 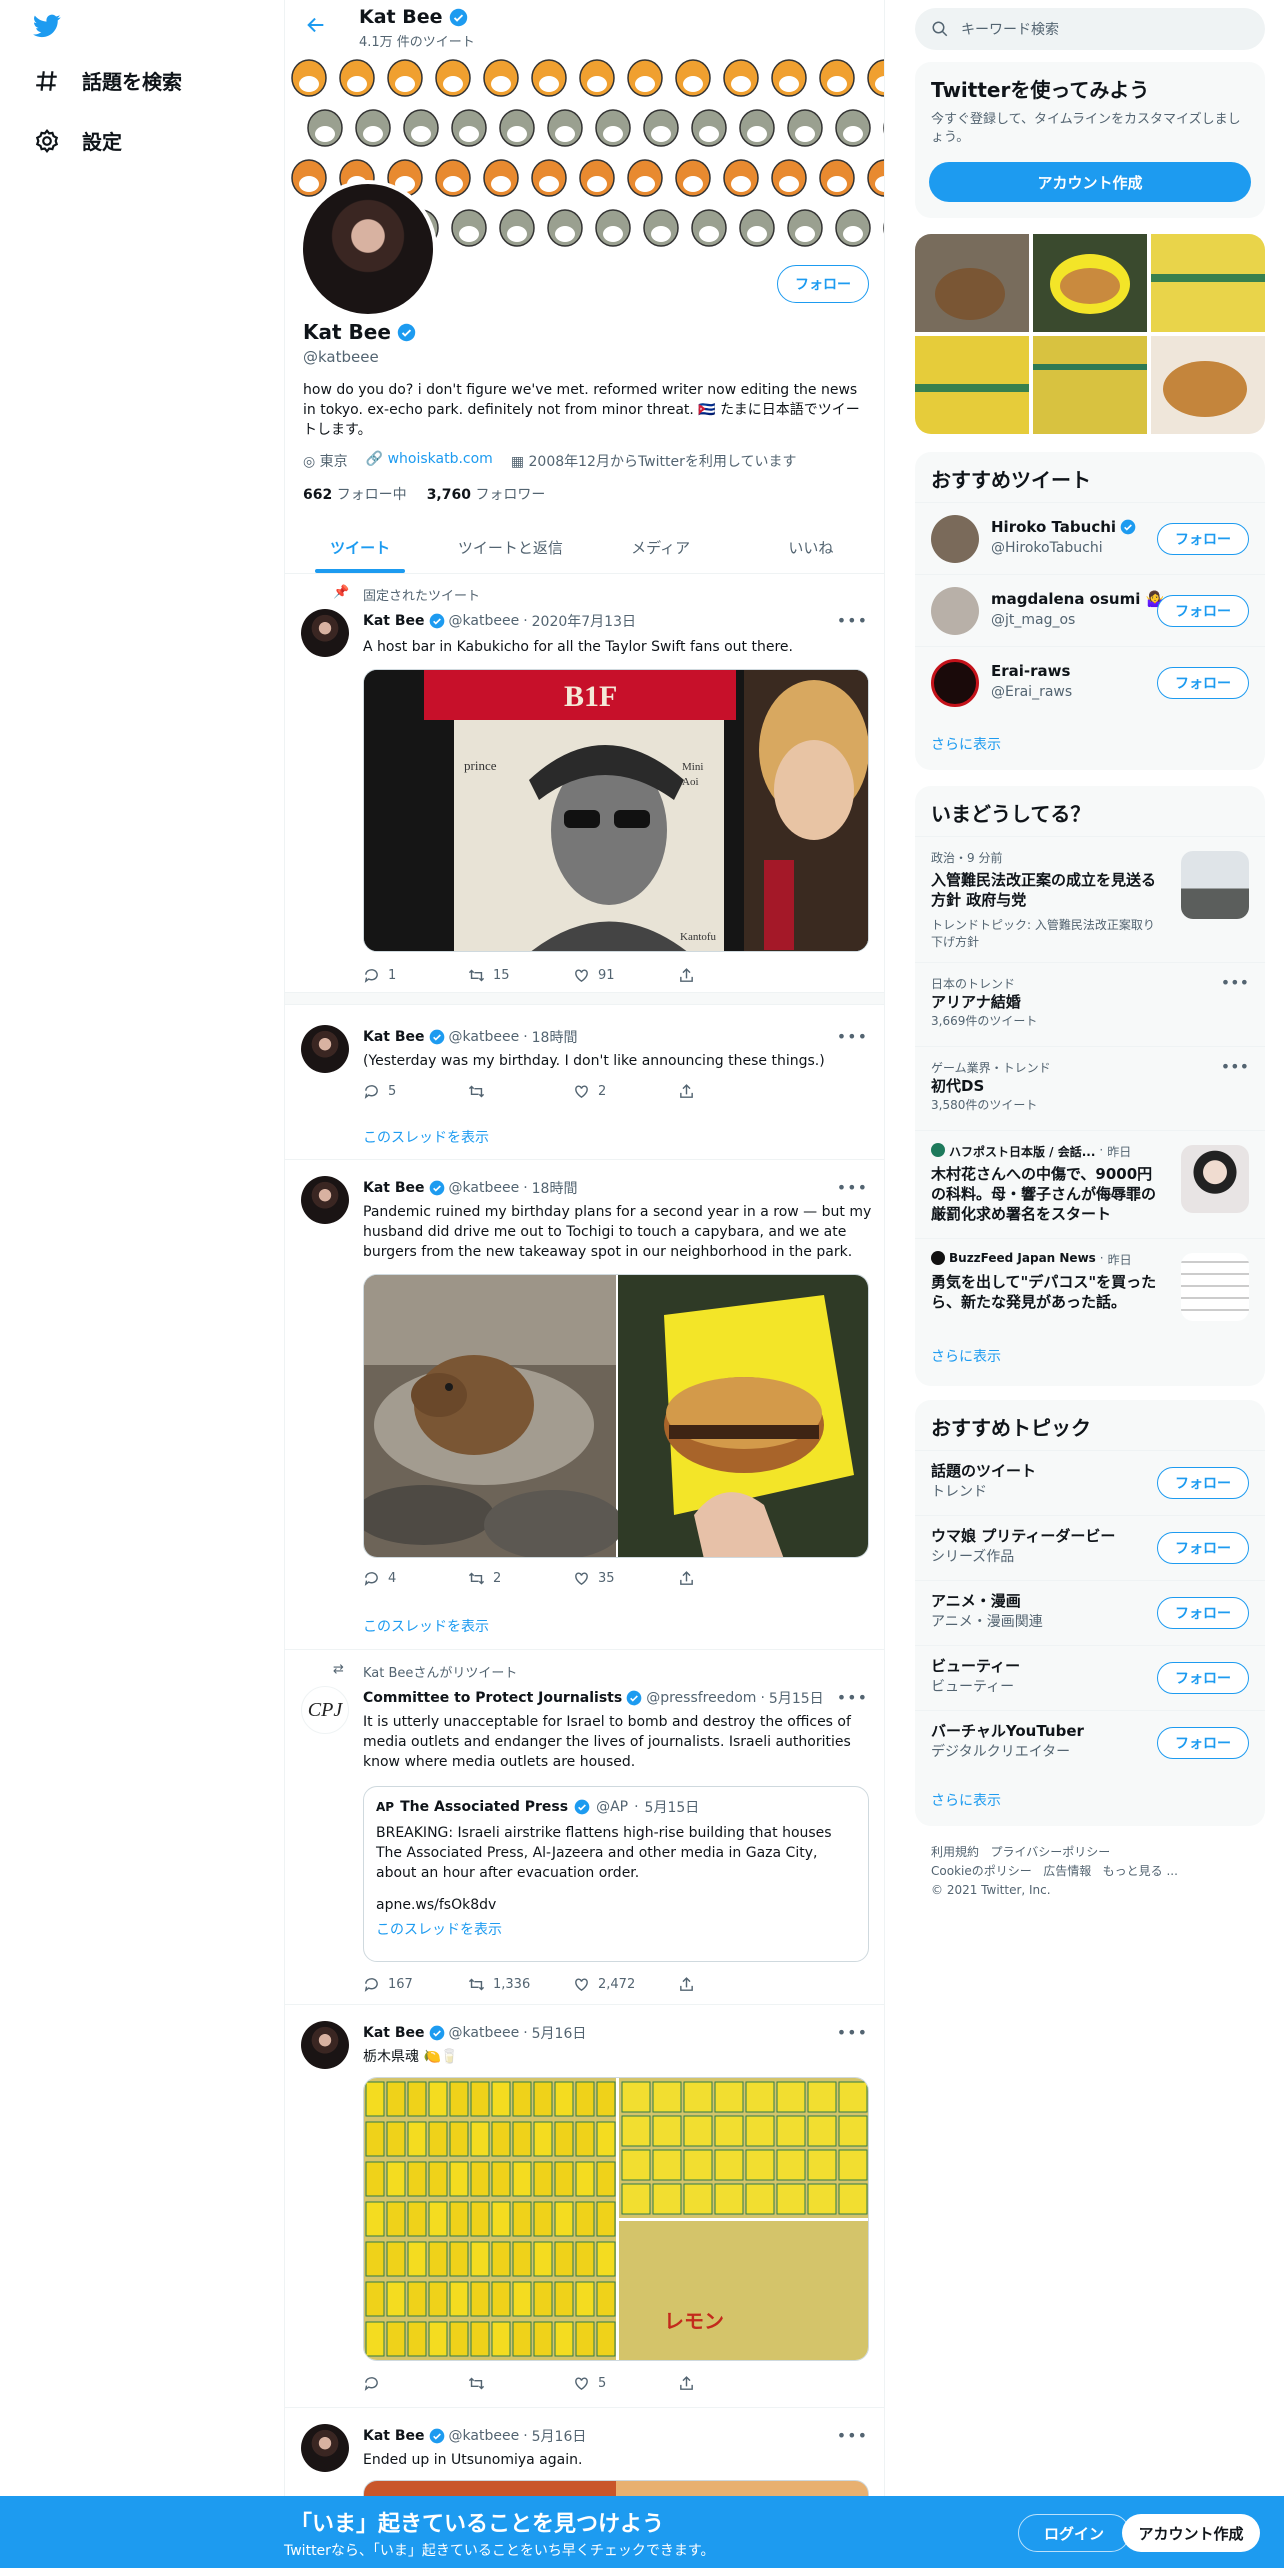 What do you see at coordinates (47, 26) in the screenshot?
I see `twitter-logo-icon` at bounding box center [47, 26].